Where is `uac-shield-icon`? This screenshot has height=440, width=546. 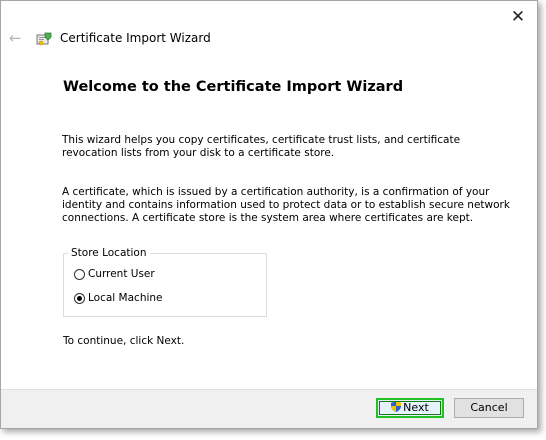 uac-shield-icon is located at coordinates (396, 406).